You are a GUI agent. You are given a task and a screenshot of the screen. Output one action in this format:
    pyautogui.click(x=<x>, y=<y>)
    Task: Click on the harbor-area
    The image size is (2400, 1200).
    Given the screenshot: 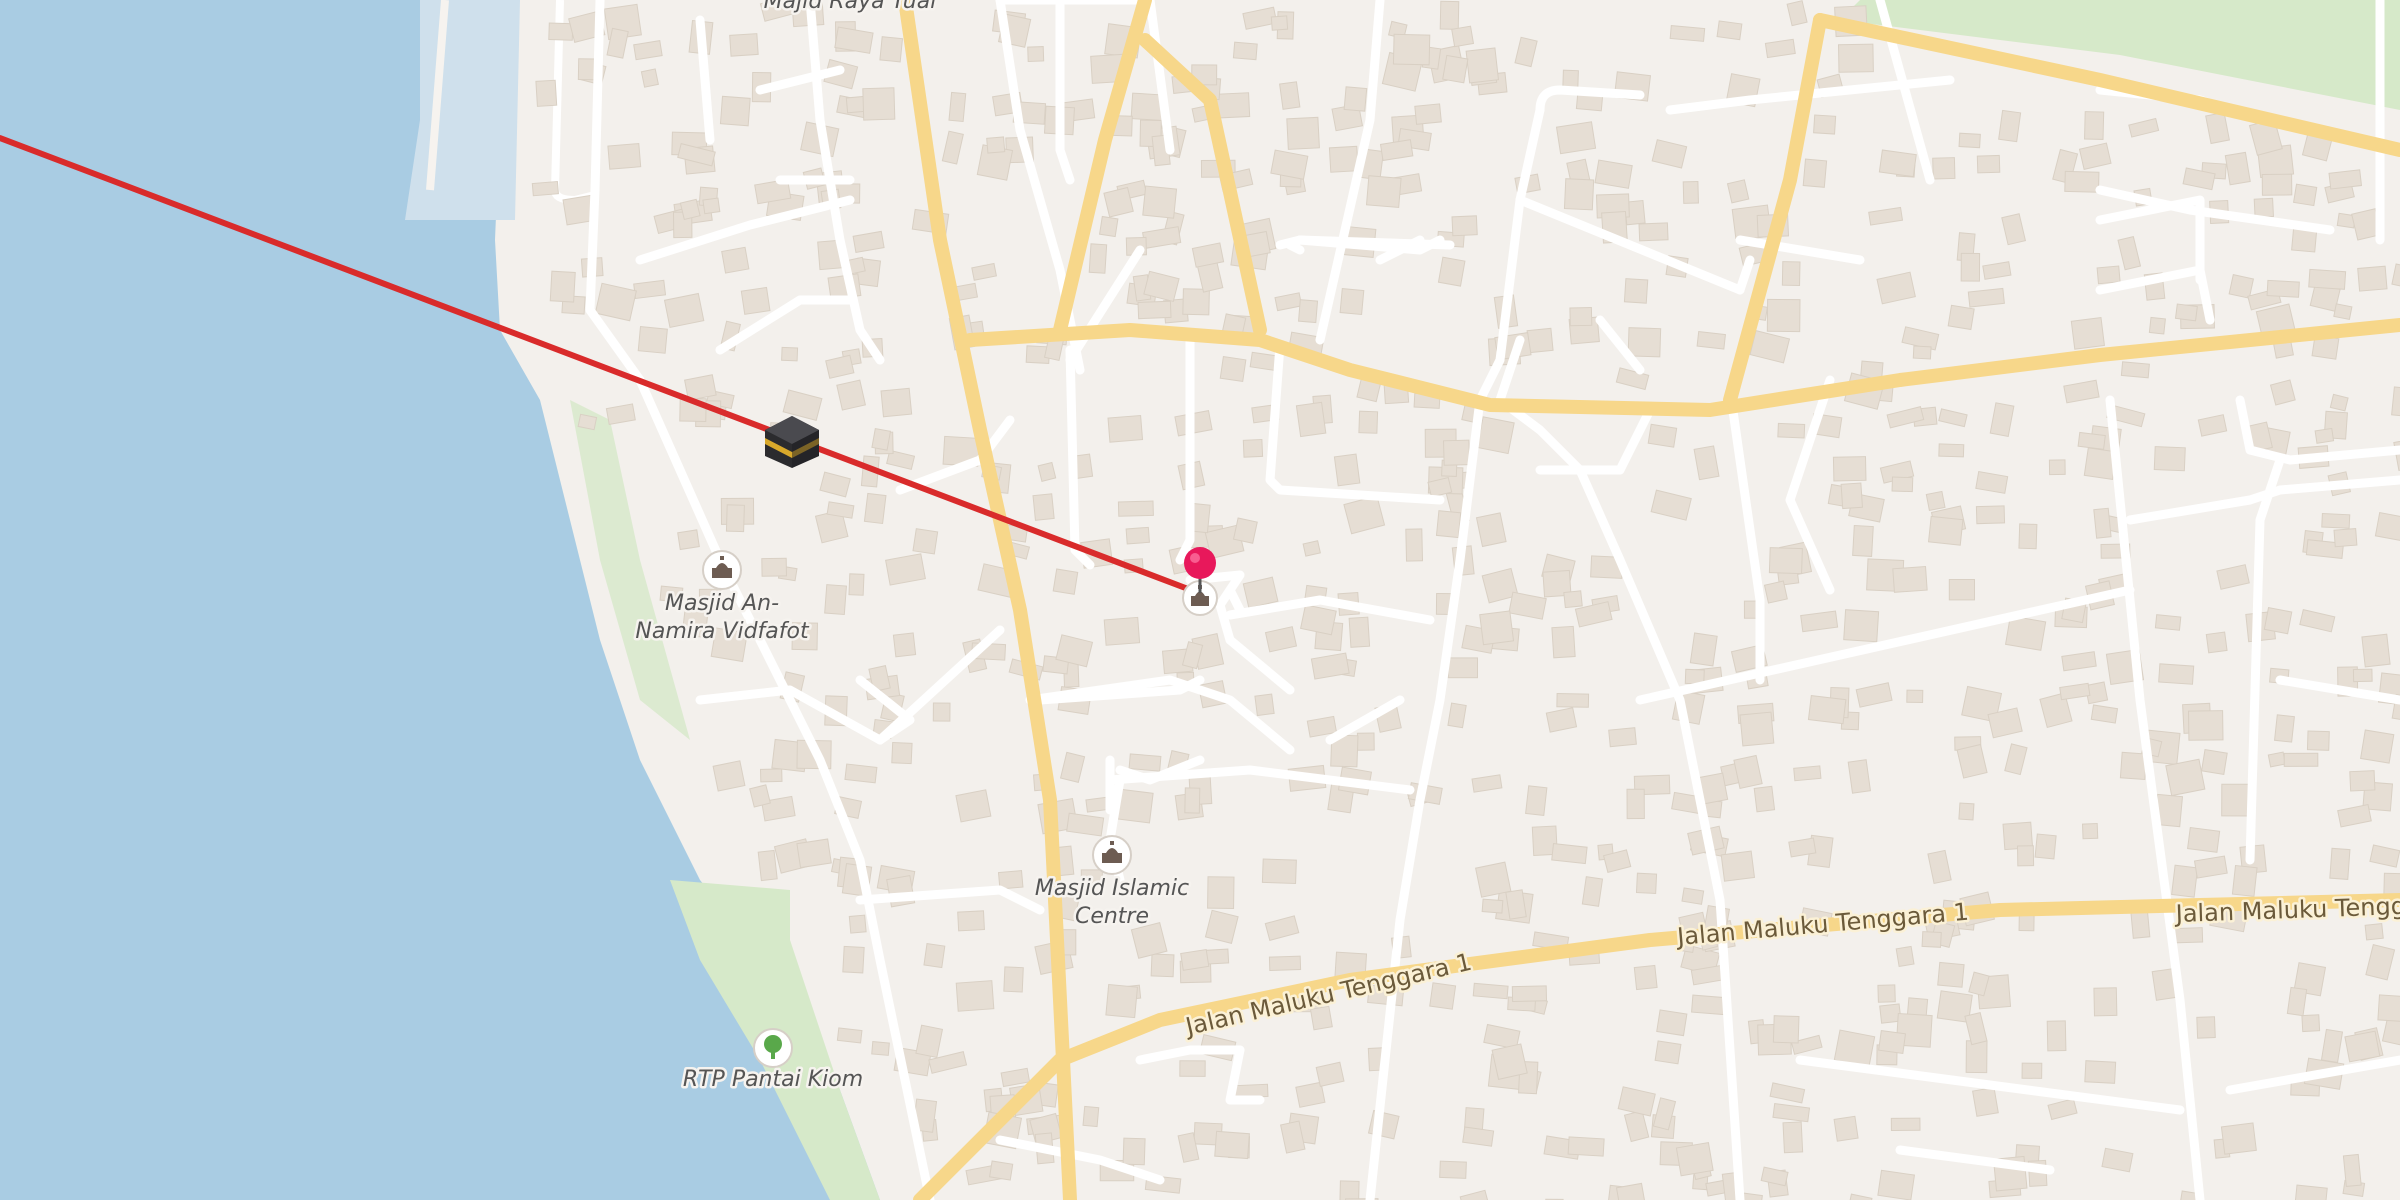 What is the action you would take?
    pyautogui.click(x=462, y=110)
    